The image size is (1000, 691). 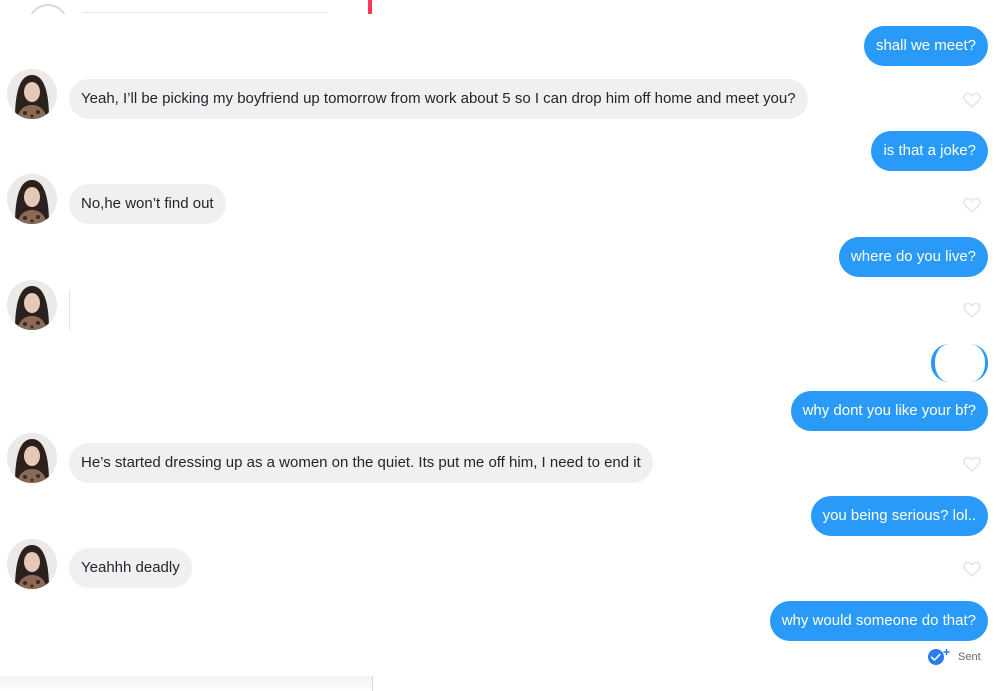 I want to click on footer-fade, so click(x=186, y=683).